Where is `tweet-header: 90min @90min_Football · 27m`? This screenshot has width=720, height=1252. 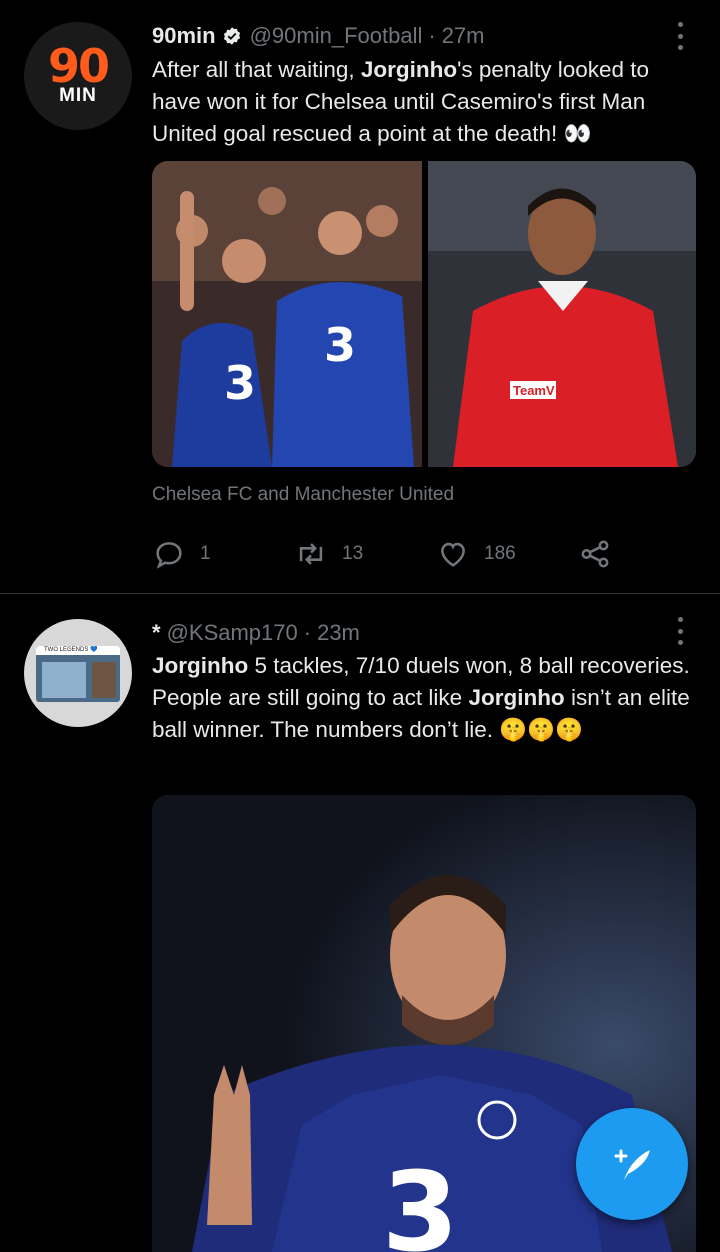 tweet-header: 90min @90min_Football · 27m is located at coordinates (318, 36).